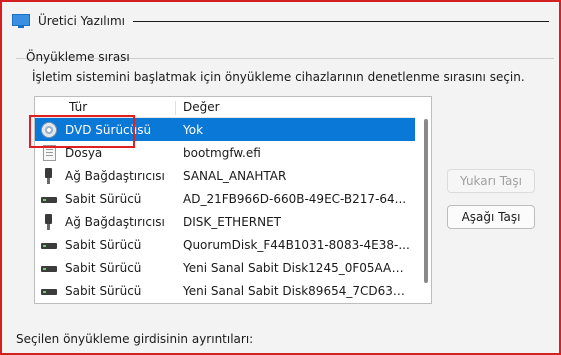 Image resolution: width=561 pixels, height=355 pixels. I want to click on move-down-button: Aşağı Taşı, so click(491, 217).